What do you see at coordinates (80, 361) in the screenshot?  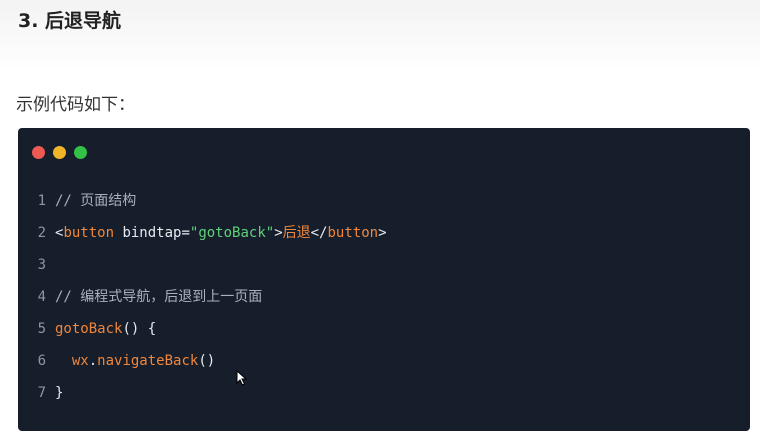 I see `code-object: wx` at bounding box center [80, 361].